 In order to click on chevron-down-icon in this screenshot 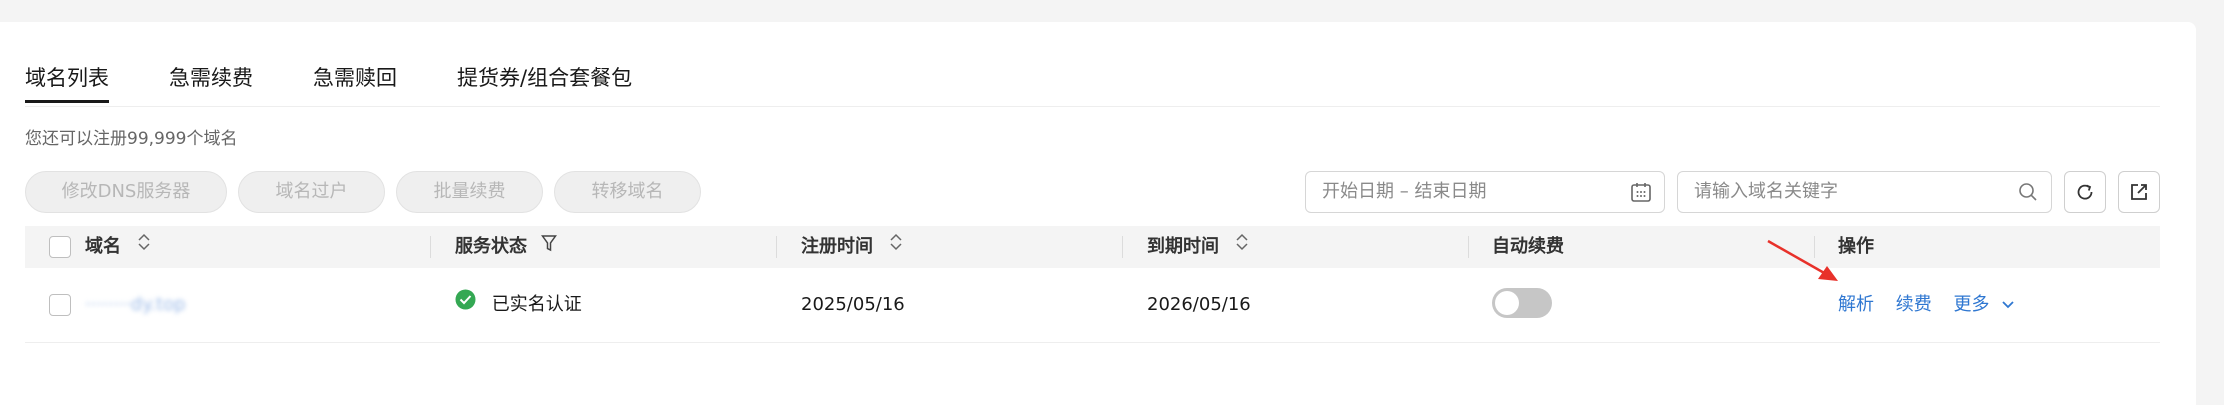, I will do `click(2008, 305)`.